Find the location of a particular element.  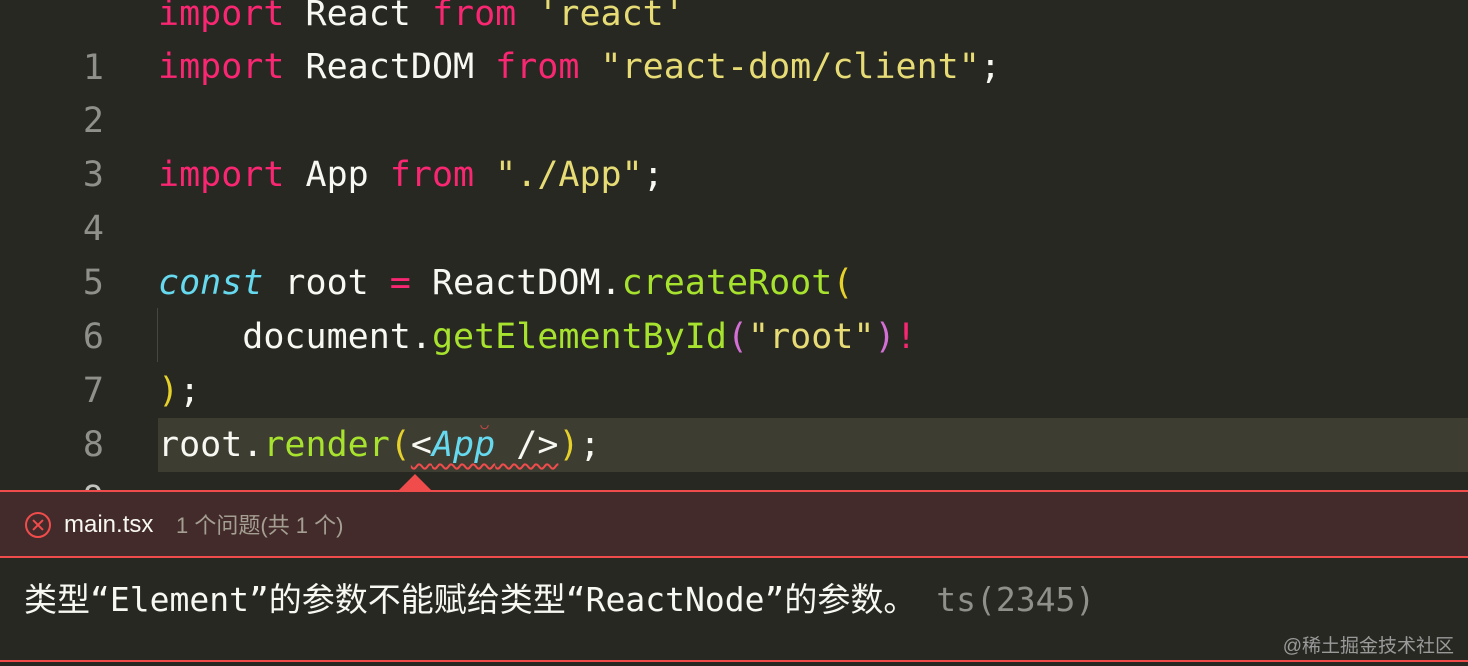

error-code: ts(2345) is located at coordinates (1015, 599).